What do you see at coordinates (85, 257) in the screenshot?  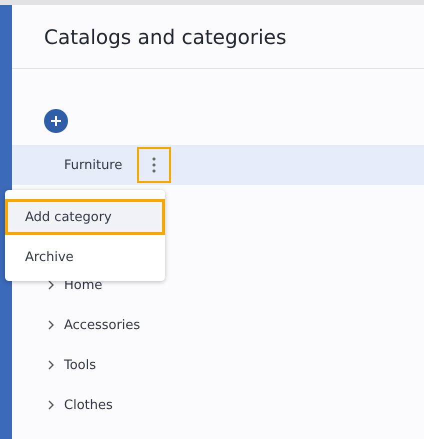 I see `menu-item: Archive` at bounding box center [85, 257].